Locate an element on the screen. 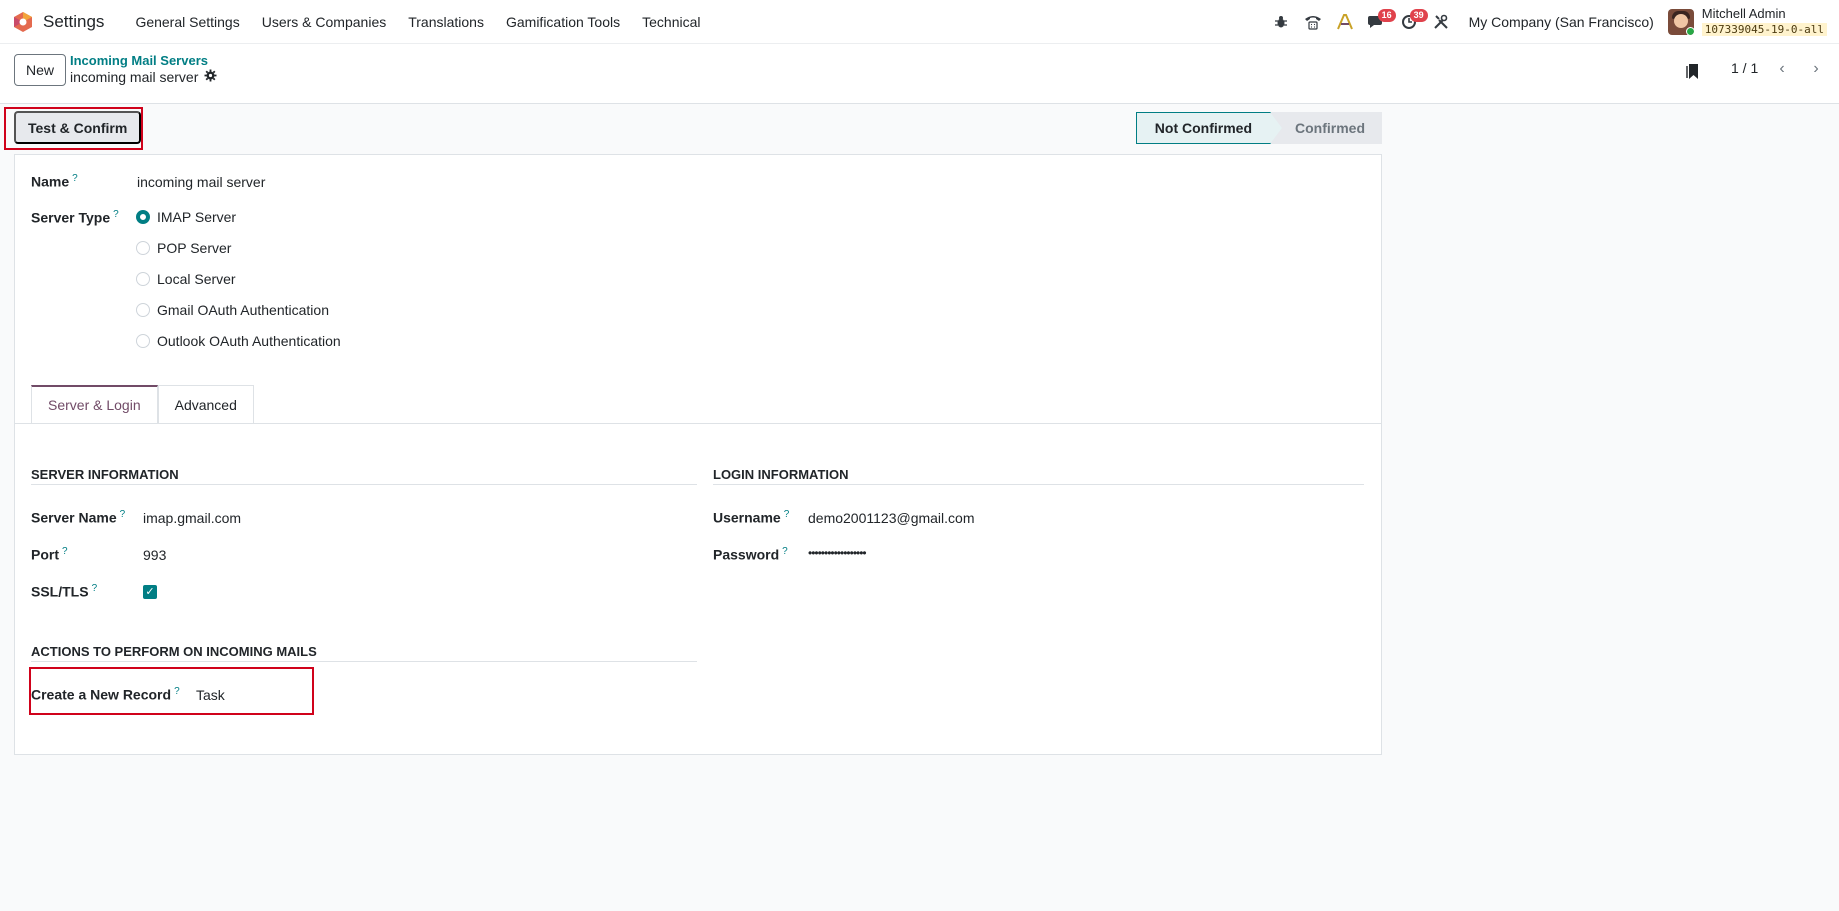  menu-gamification-tools: Gamification Tools is located at coordinates (563, 22).